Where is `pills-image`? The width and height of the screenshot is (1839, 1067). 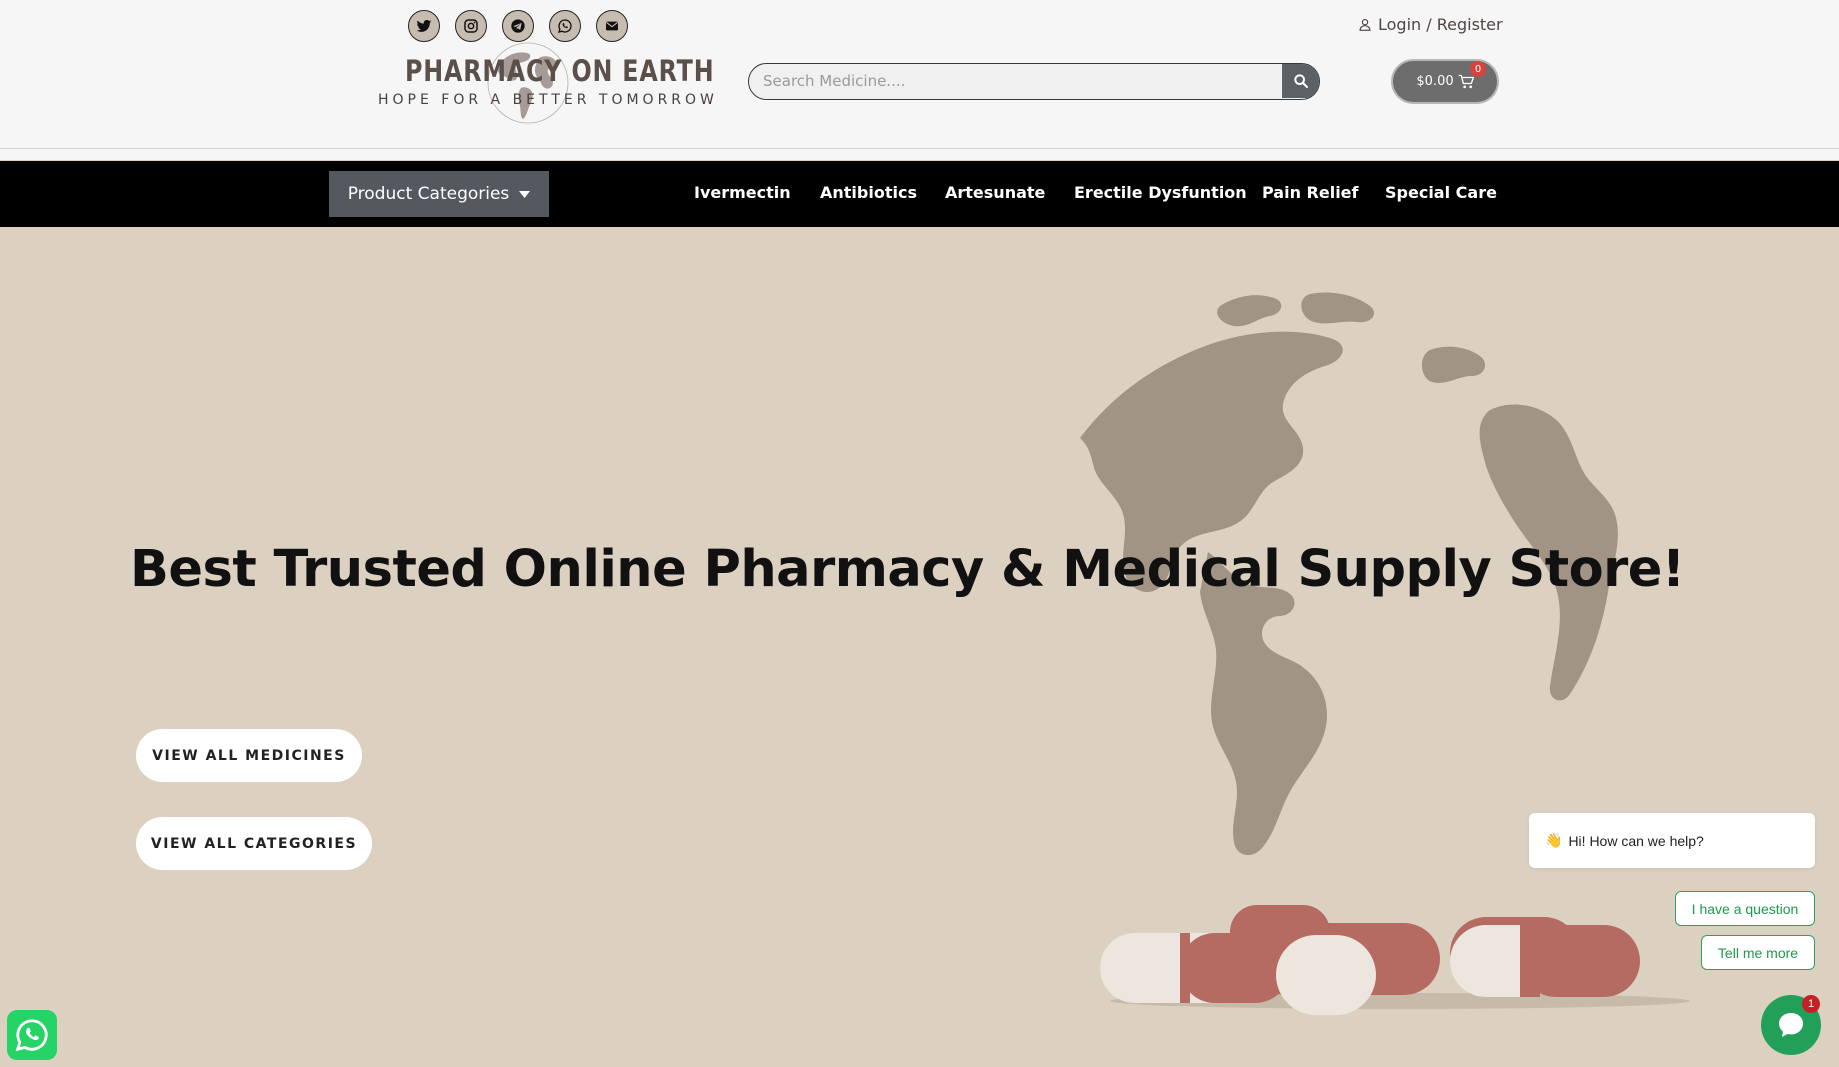
pills-image is located at coordinates (1395, 960).